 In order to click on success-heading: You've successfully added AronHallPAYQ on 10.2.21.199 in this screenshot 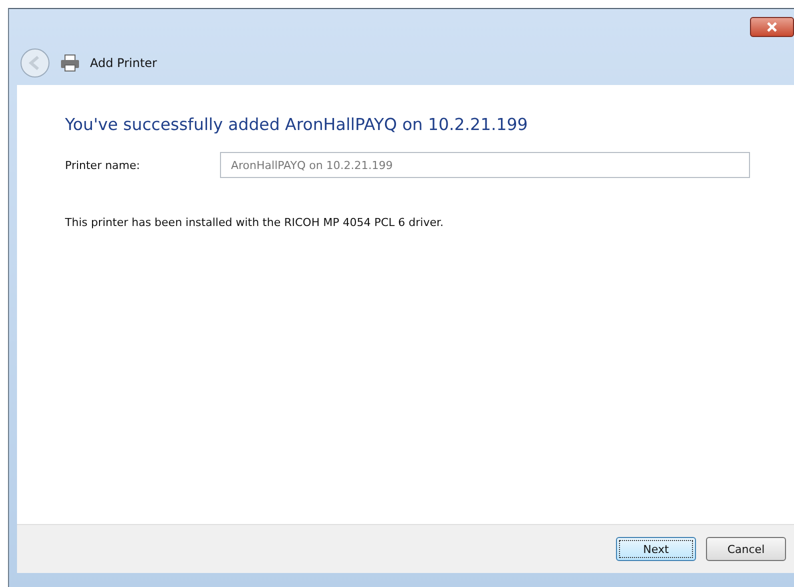, I will do `click(297, 124)`.